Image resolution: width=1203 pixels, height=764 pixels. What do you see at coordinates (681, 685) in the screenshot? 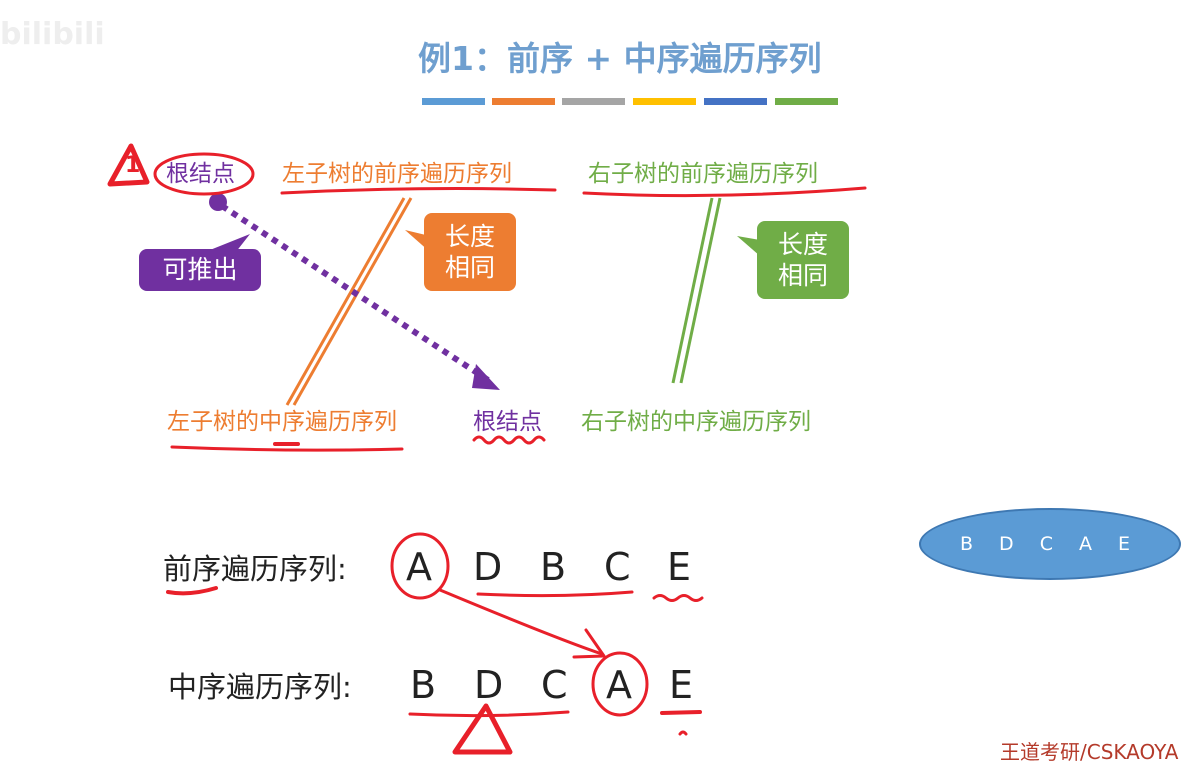
I see `in-letter-e: E` at bounding box center [681, 685].